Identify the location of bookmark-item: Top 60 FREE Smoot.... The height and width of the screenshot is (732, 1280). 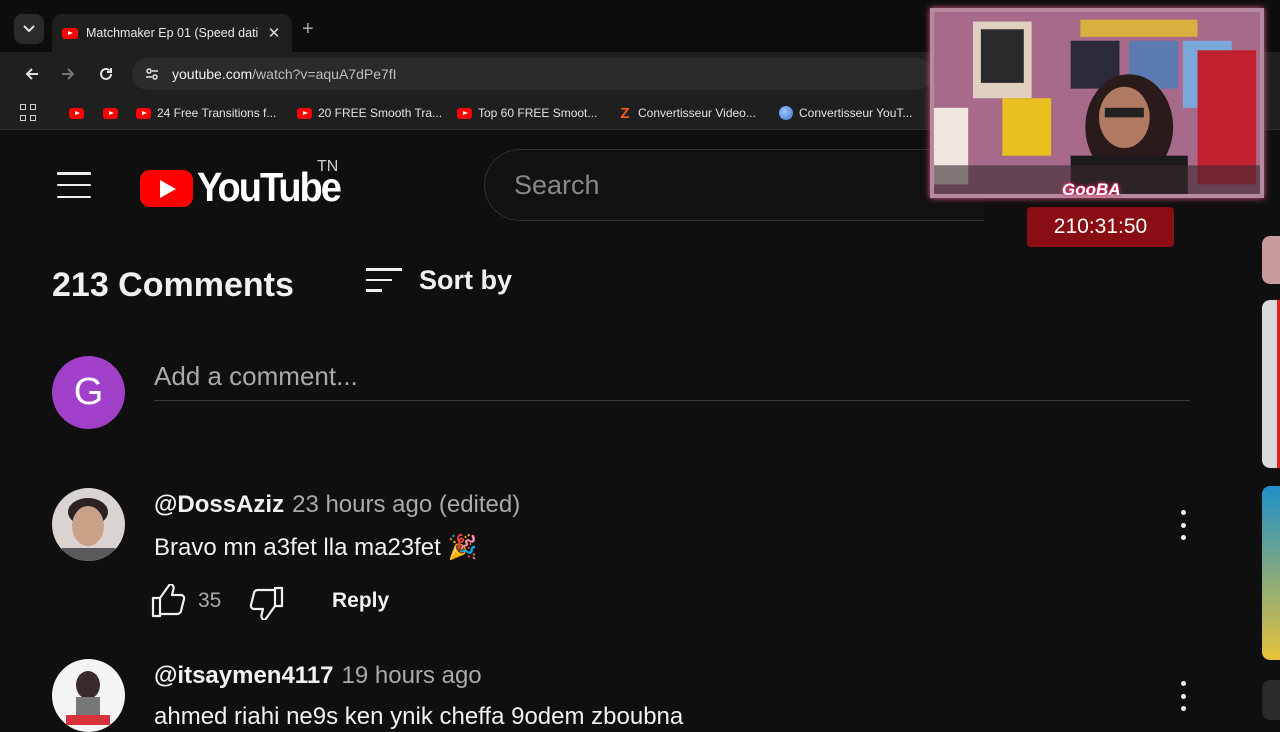
(527, 113).